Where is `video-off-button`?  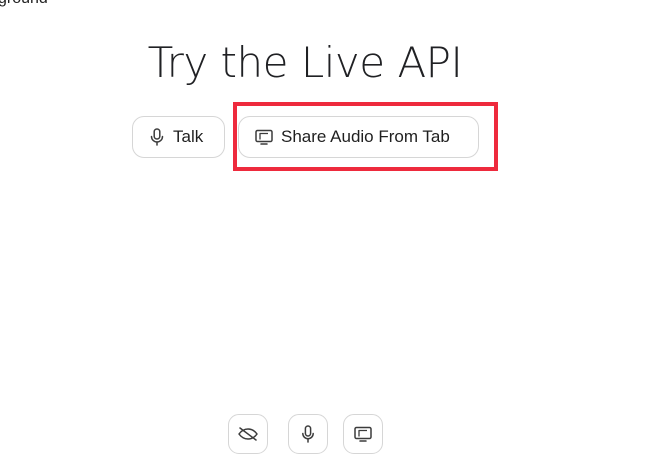 video-off-button is located at coordinates (248, 434).